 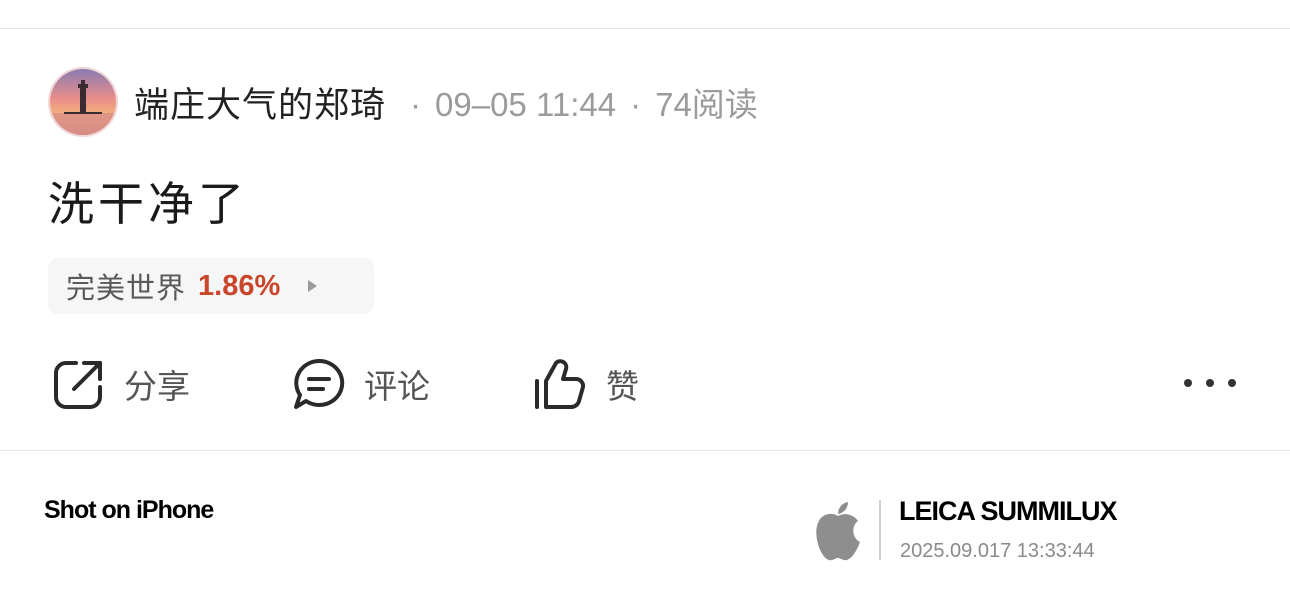 What do you see at coordinates (997, 551) in the screenshot?
I see `shot-datetime: 2025.09.017 13:33:44` at bounding box center [997, 551].